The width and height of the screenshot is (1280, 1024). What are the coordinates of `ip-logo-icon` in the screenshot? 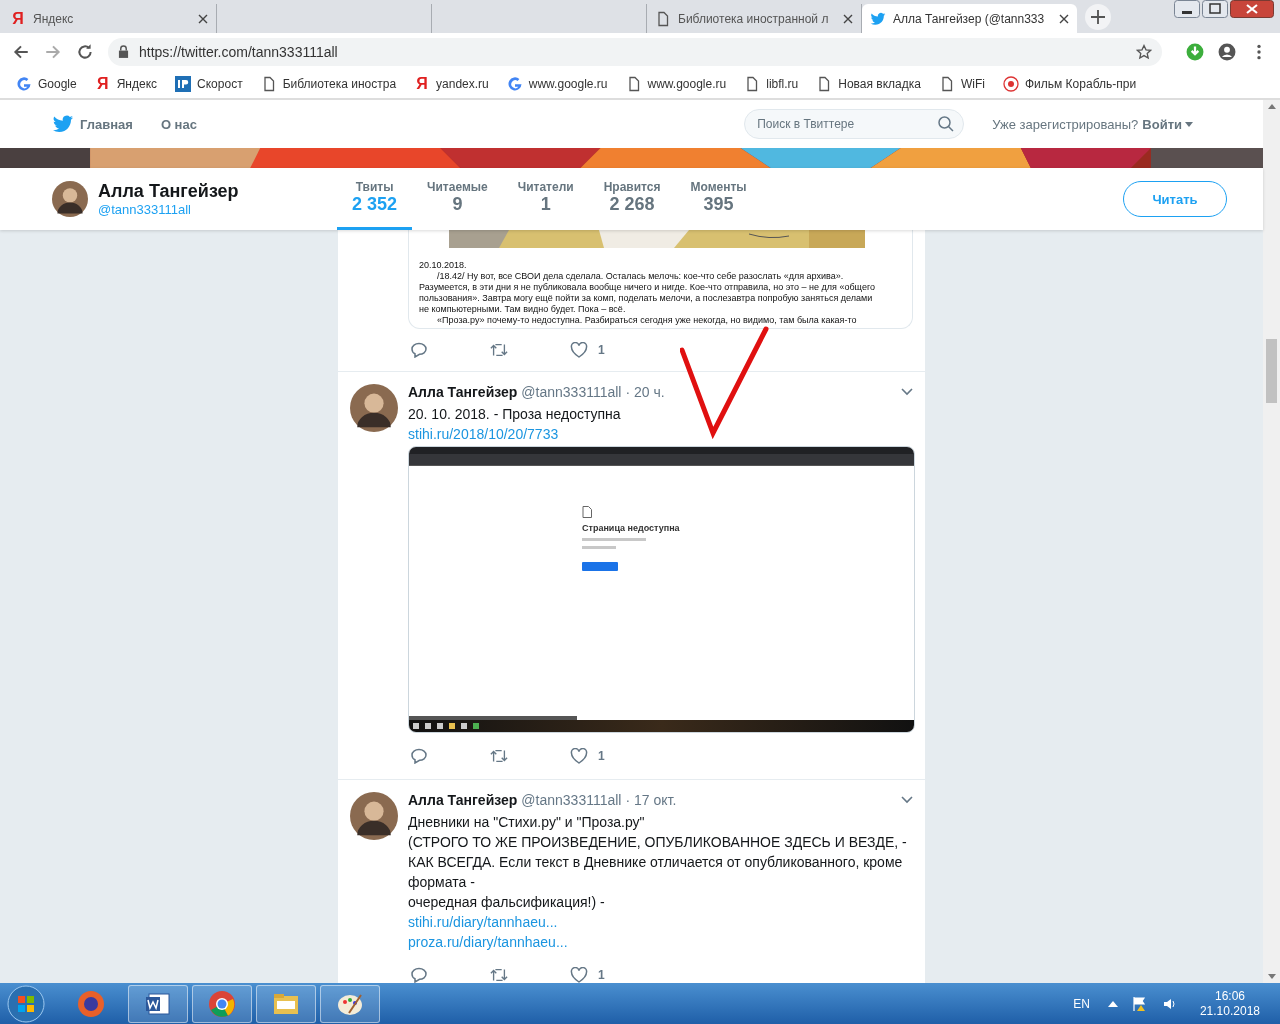 It's located at (183, 84).